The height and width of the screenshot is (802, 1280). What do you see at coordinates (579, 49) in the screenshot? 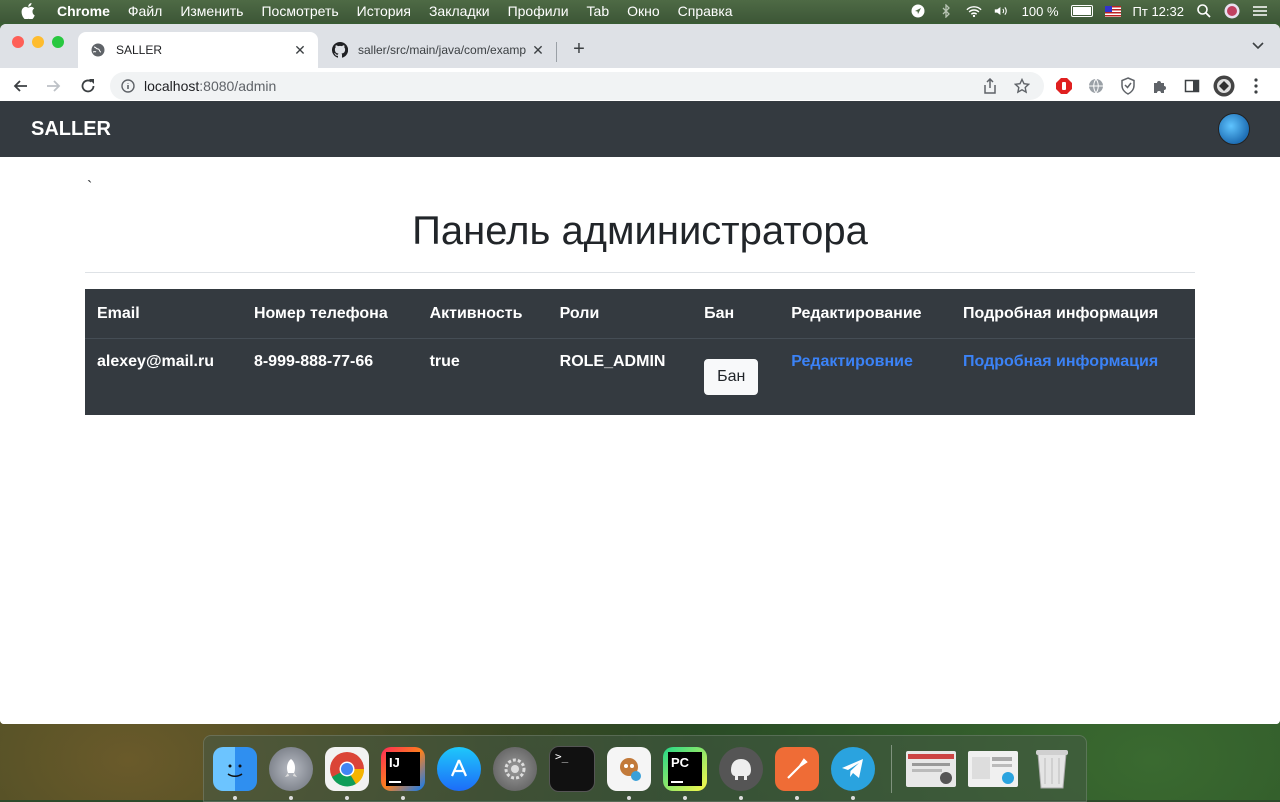
I see `new-tab-button: +` at bounding box center [579, 49].